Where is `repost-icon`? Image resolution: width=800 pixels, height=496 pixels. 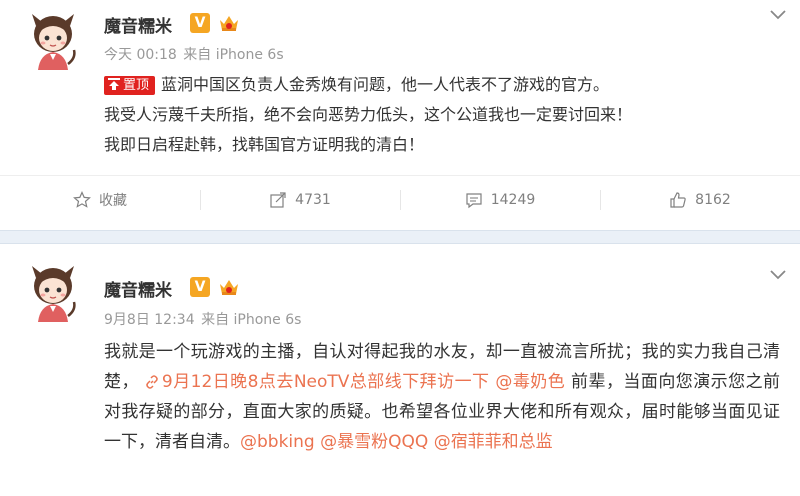
repost-icon is located at coordinates (278, 200).